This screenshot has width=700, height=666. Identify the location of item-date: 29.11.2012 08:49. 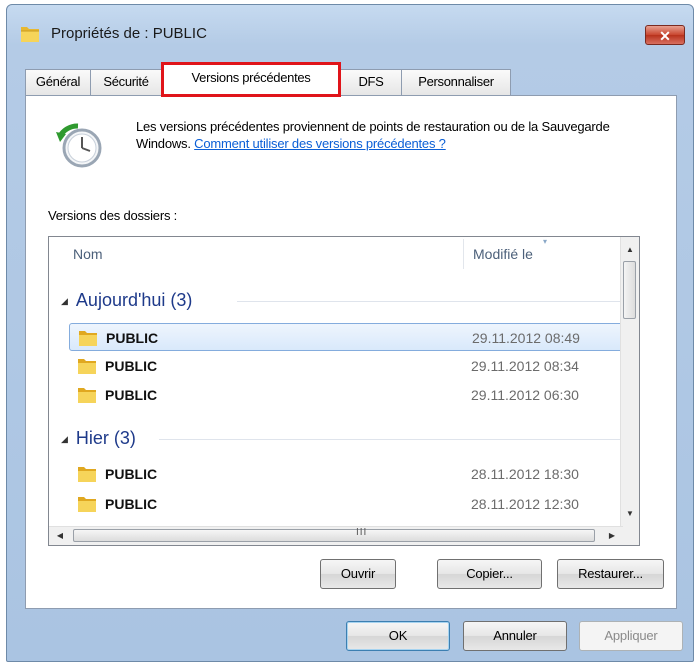
(526, 338).